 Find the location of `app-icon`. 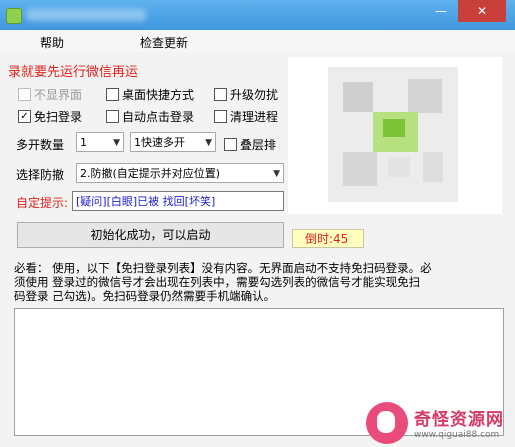

app-icon is located at coordinates (14, 16).